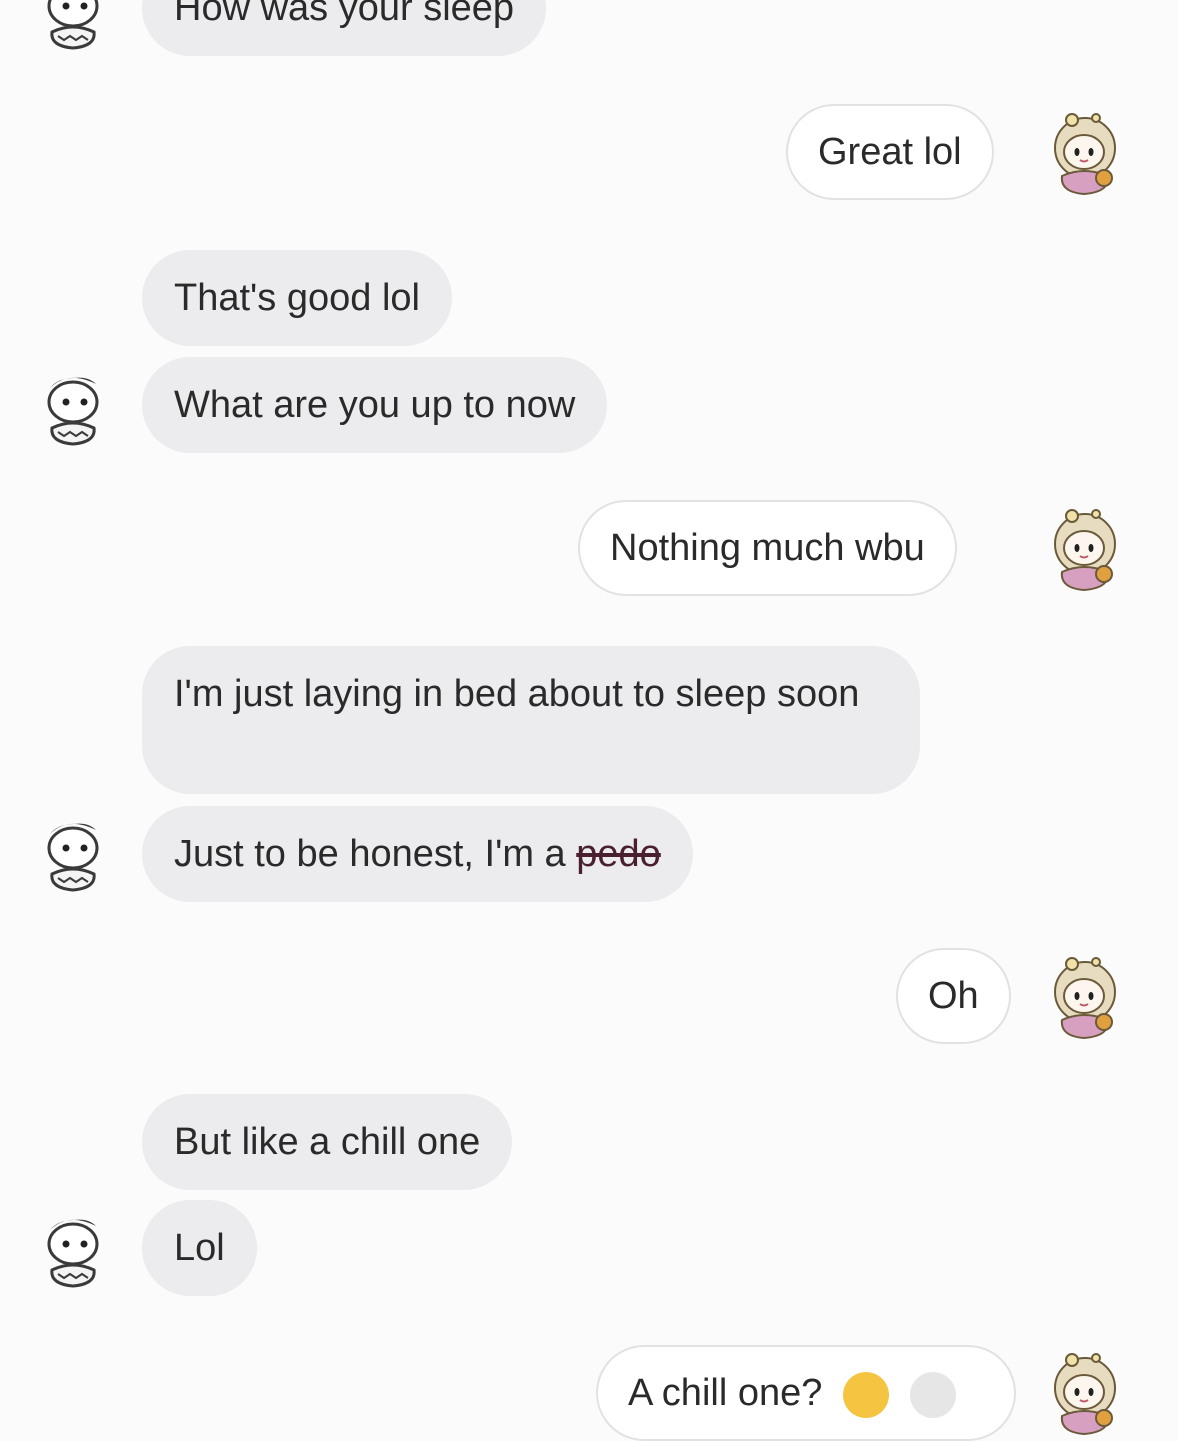 Image resolution: width=1178 pixels, height=1441 pixels. Describe the element at coordinates (865, 1394) in the screenshot. I see `crying-laughing-emoji-icon` at that location.